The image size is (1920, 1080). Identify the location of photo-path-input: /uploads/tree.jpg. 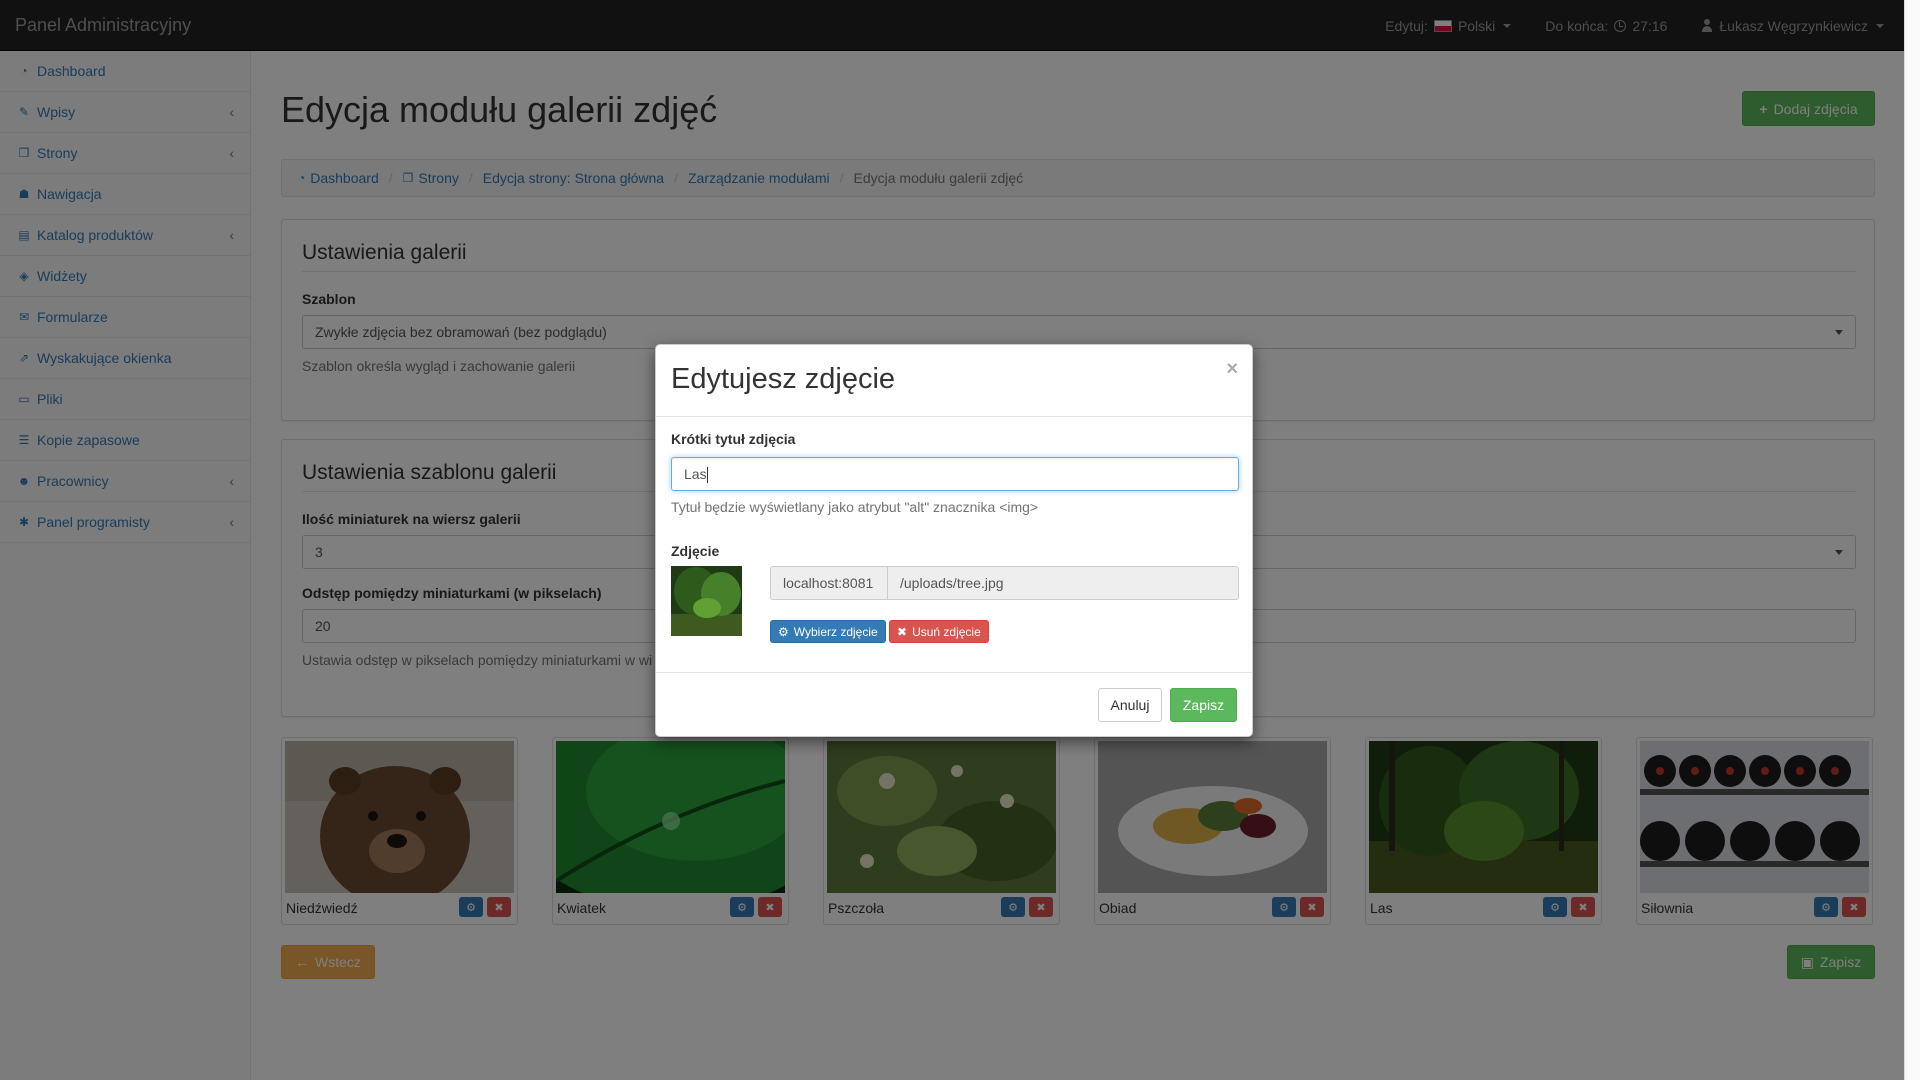
(1063, 583).